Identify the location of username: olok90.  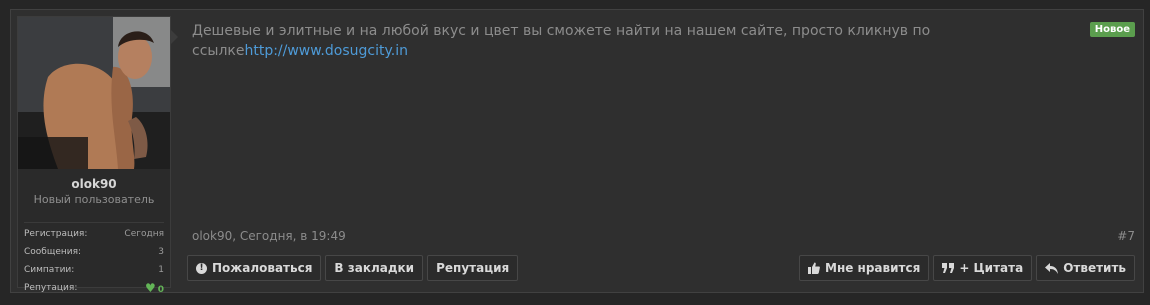
(94, 184).